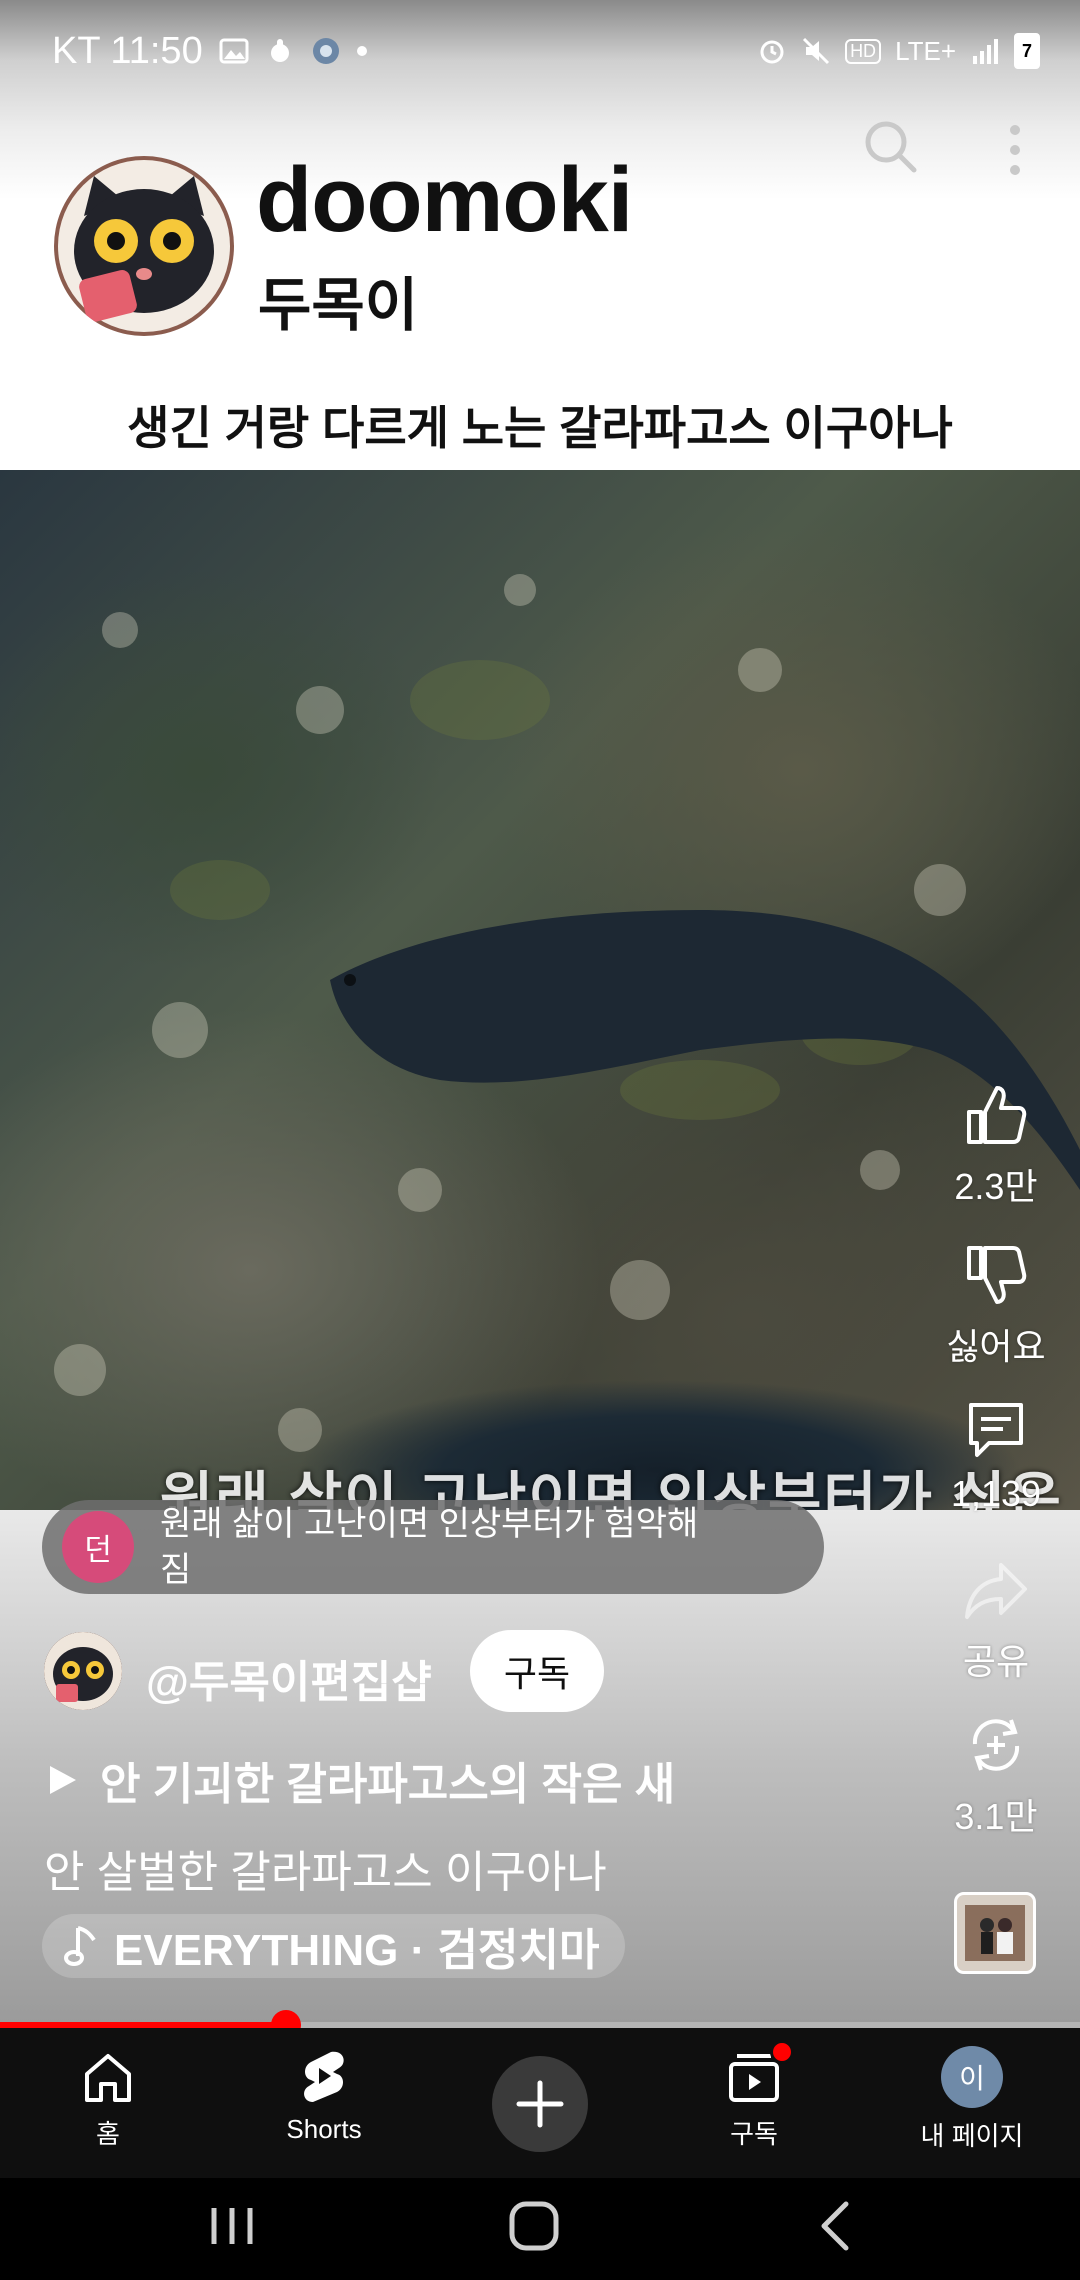 The width and height of the screenshot is (1080, 2280). What do you see at coordinates (279, 50) in the screenshot?
I see `hand-icon` at bounding box center [279, 50].